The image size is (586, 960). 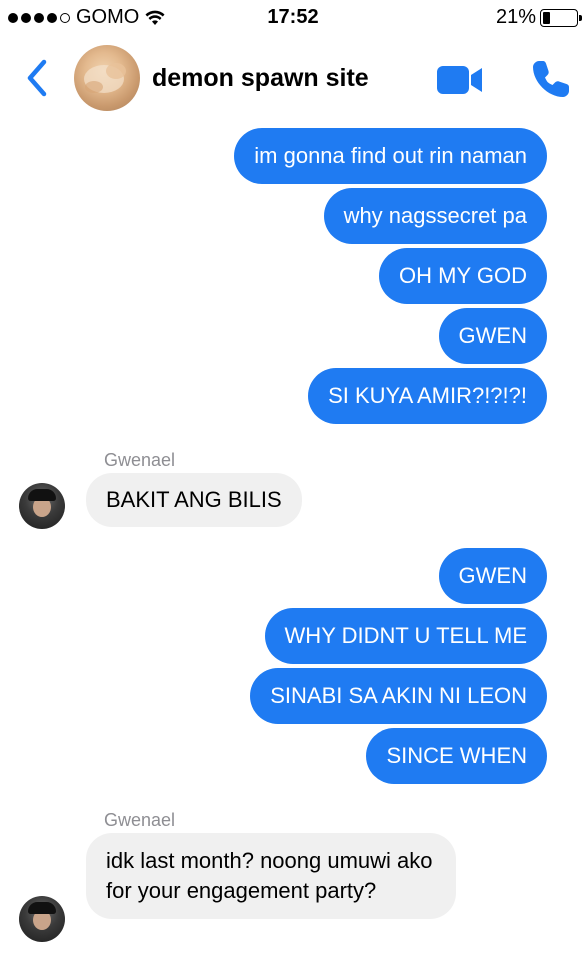 I want to click on outgoing-message: im gonna find out rin naman, so click(x=390, y=156).